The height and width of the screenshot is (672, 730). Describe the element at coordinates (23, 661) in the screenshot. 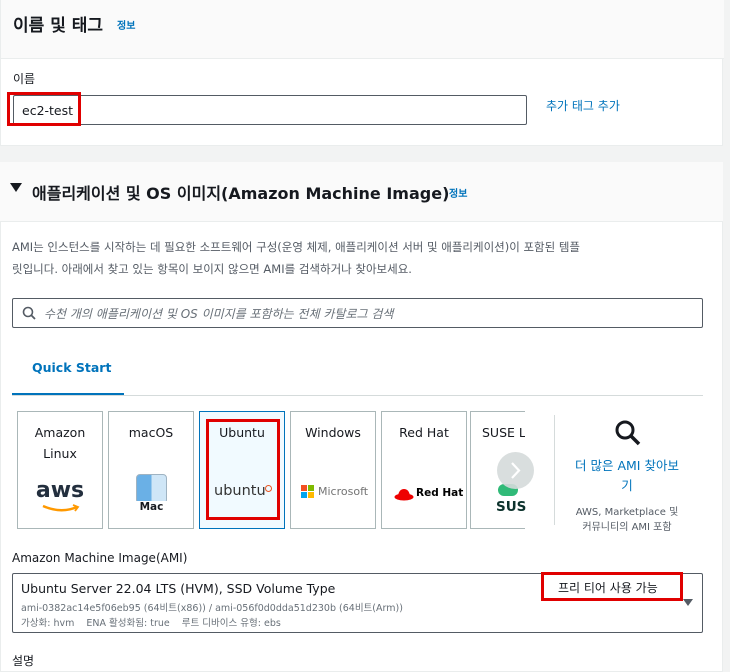

I see `ami-description-label: 설명` at that location.